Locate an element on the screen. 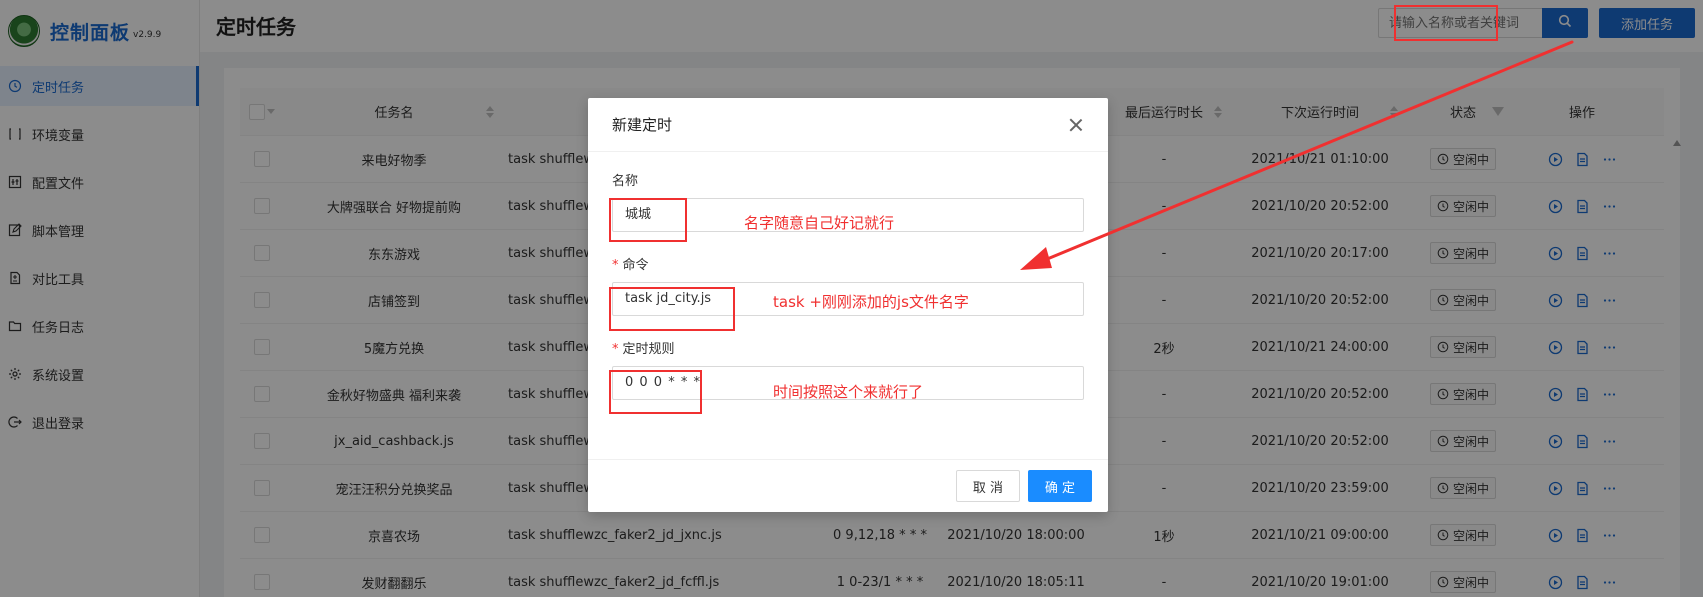 The height and width of the screenshot is (597, 1703). annotation-text-name: 名字随意自己好记就行 is located at coordinates (819, 223).